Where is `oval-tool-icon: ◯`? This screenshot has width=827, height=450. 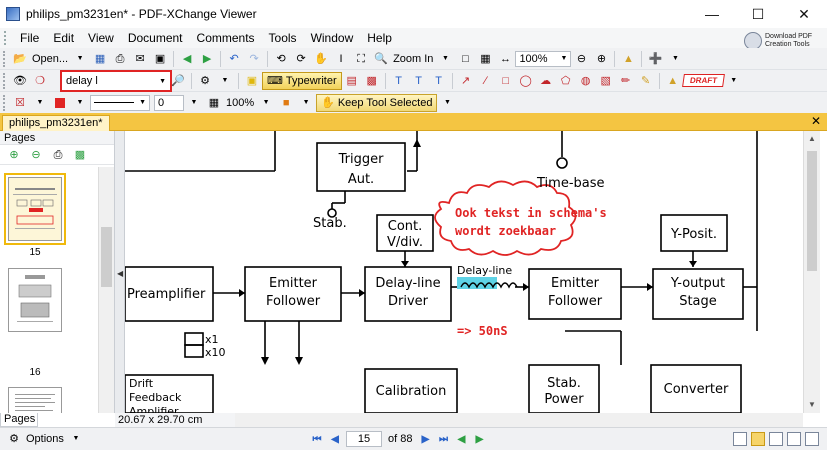 oval-tool-icon: ◯ is located at coordinates (526, 81).